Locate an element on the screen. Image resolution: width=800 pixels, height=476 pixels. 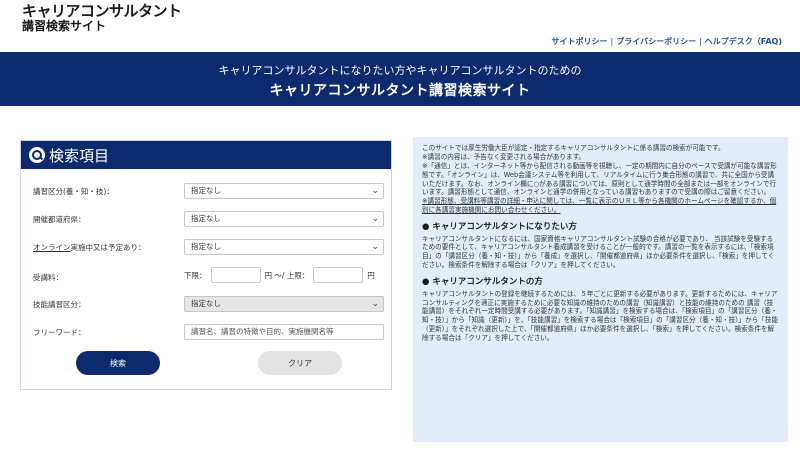
prefecture-label: 開催都道府県： is located at coordinates (59, 219).